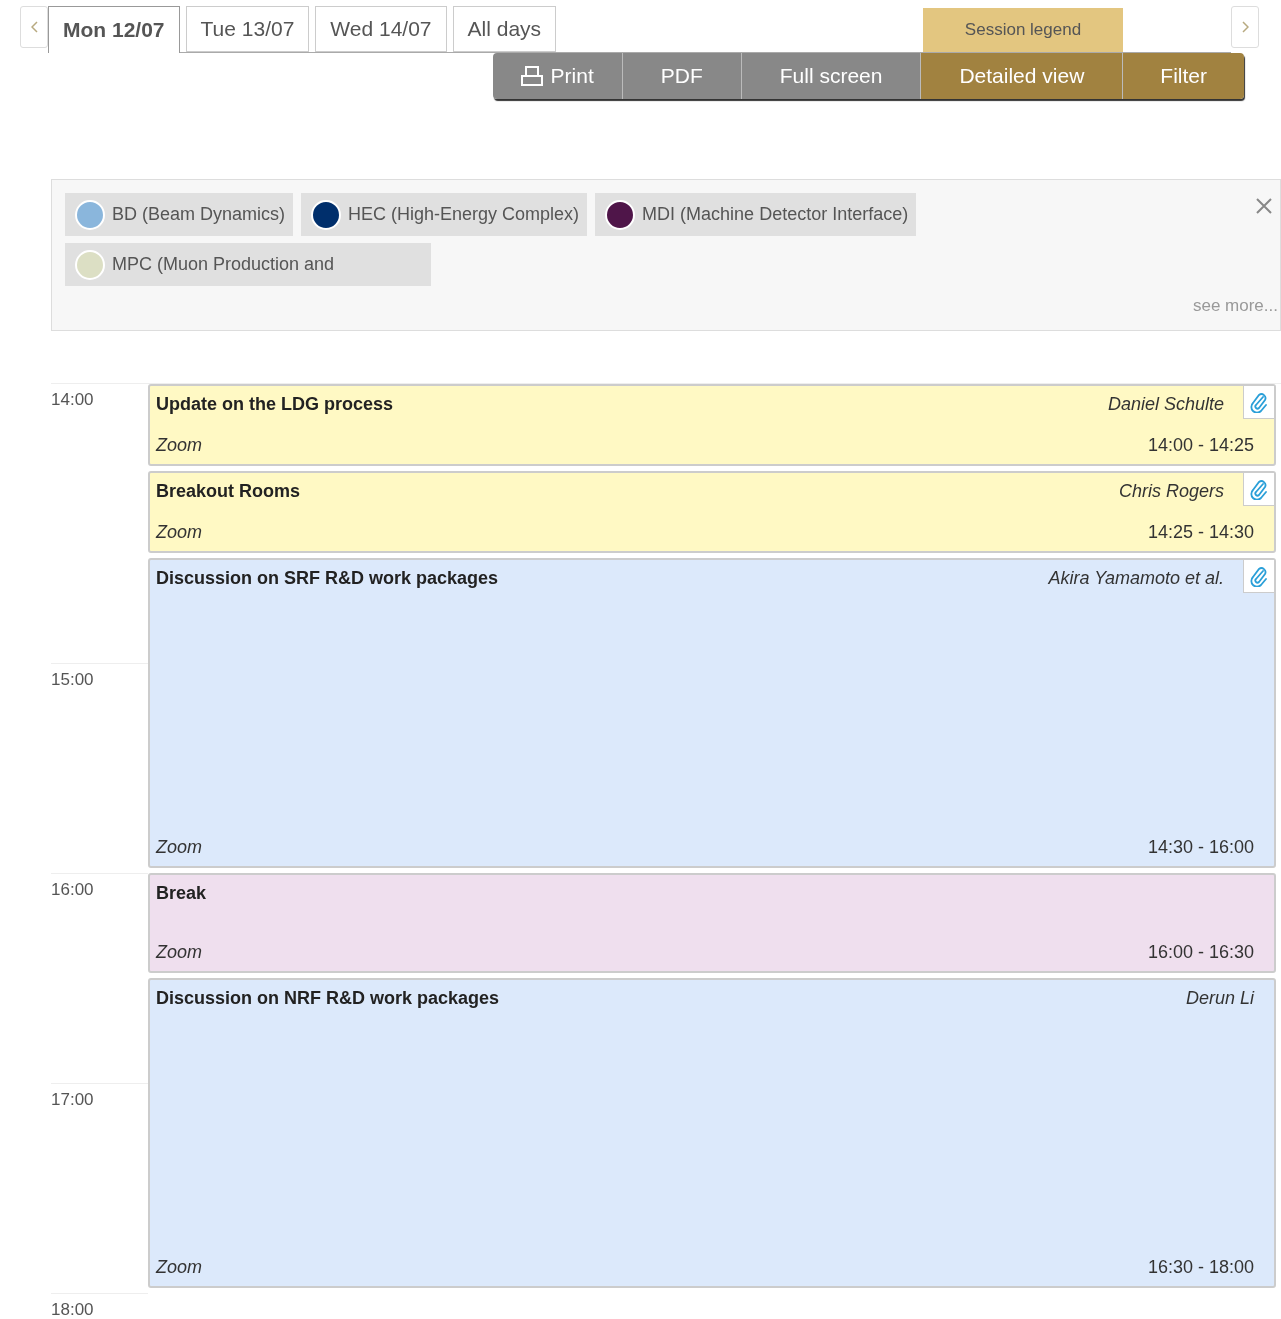 Image resolution: width=1281 pixels, height=1319 pixels. What do you see at coordinates (247, 29) in the screenshot?
I see `day-tab: Tue 13/07` at bounding box center [247, 29].